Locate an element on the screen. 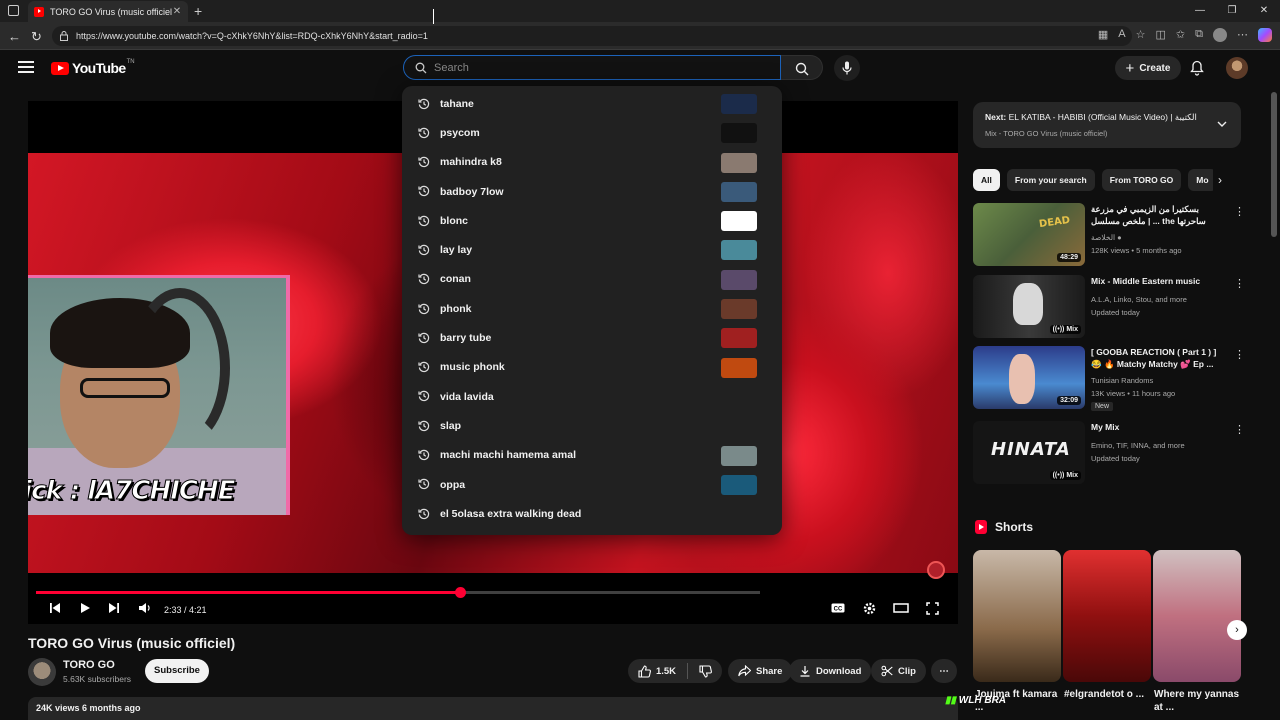 This screenshot has width=1280, height=720. channel-watermark-icon is located at coordinates (936, 570).